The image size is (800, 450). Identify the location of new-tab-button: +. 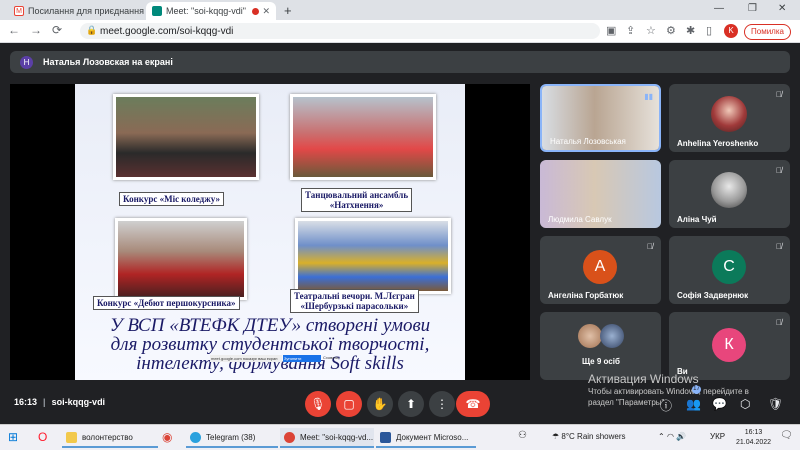
(288, 10).